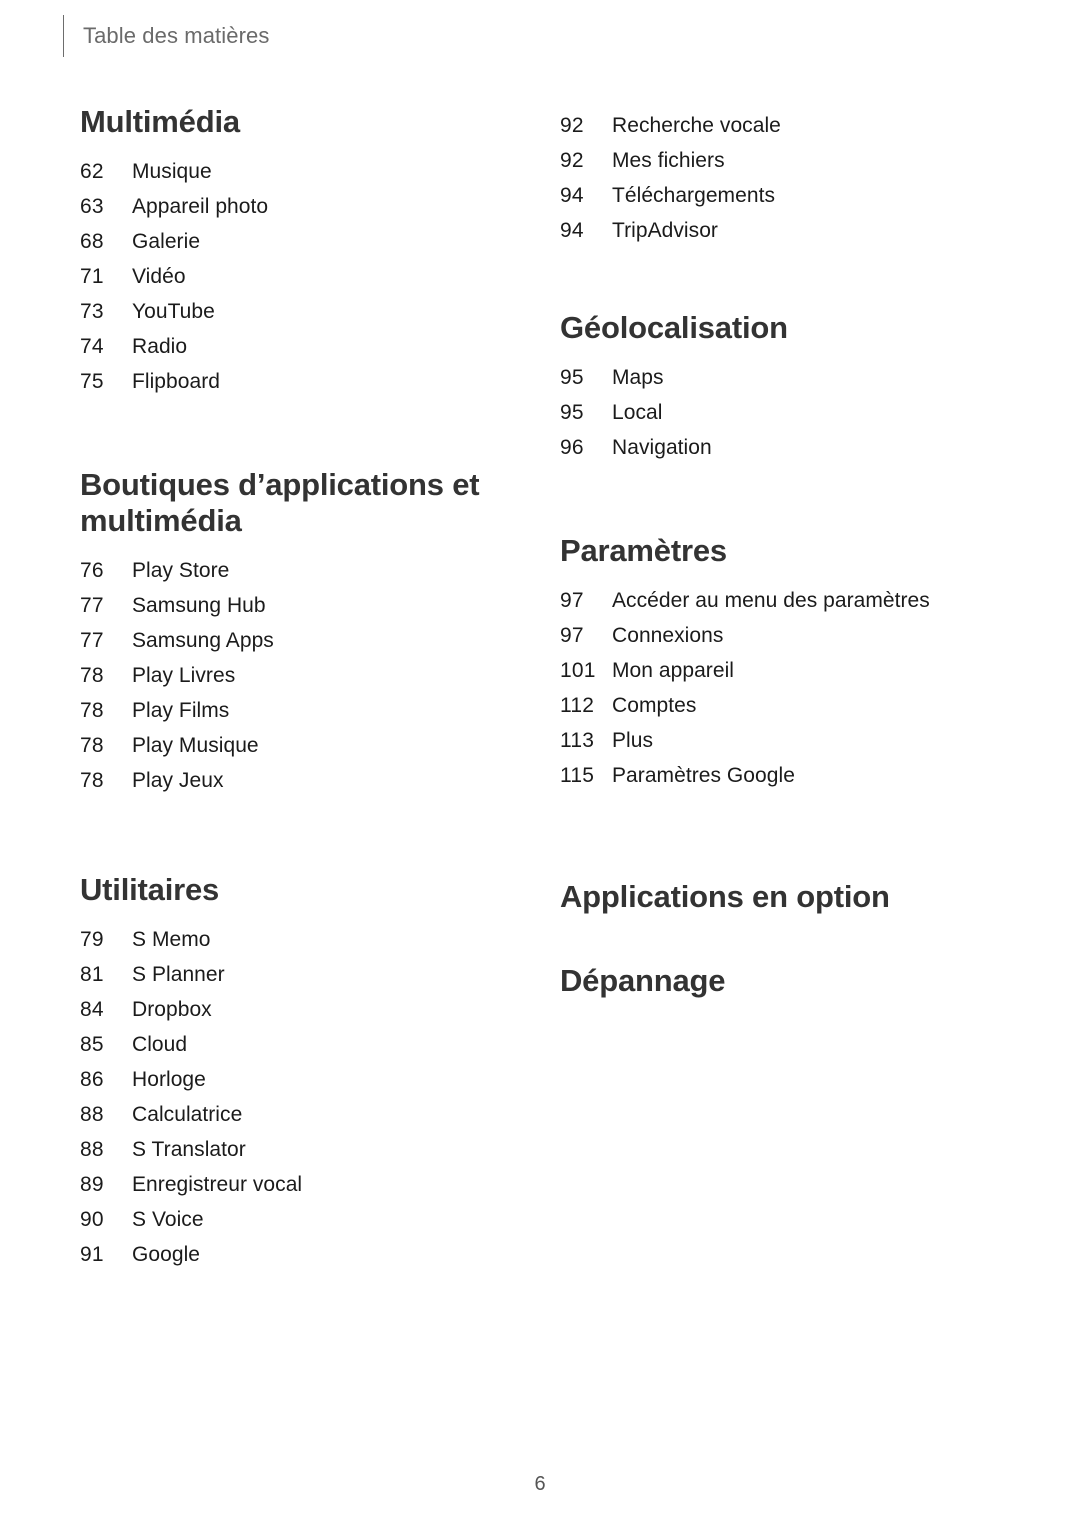 This screenshot has width=1080, height=1527. What do you see at coordinates (217, 1184) in the screenshot?
I see `toc-entry-label: Enregistreur vocal` at bounding box center [217, 1184].